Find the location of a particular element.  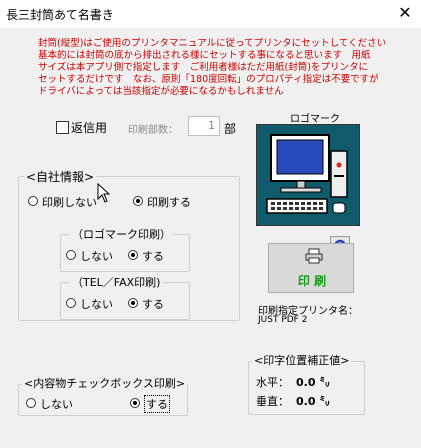

copies-unit: 部 is located at coordinates (230, 129).